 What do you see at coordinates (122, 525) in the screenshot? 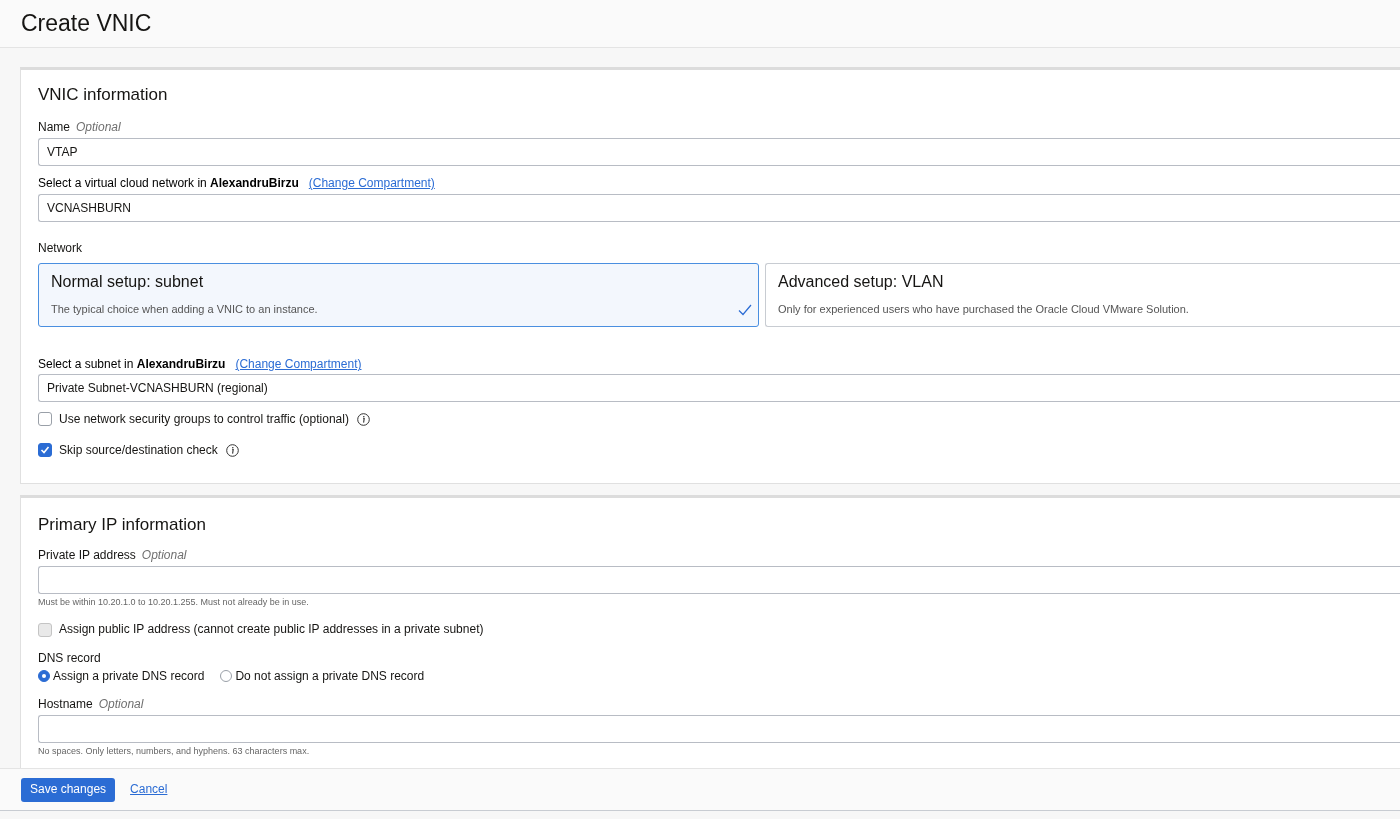
I see `section-title: Primary IP information` at bounding box center [122, 525].